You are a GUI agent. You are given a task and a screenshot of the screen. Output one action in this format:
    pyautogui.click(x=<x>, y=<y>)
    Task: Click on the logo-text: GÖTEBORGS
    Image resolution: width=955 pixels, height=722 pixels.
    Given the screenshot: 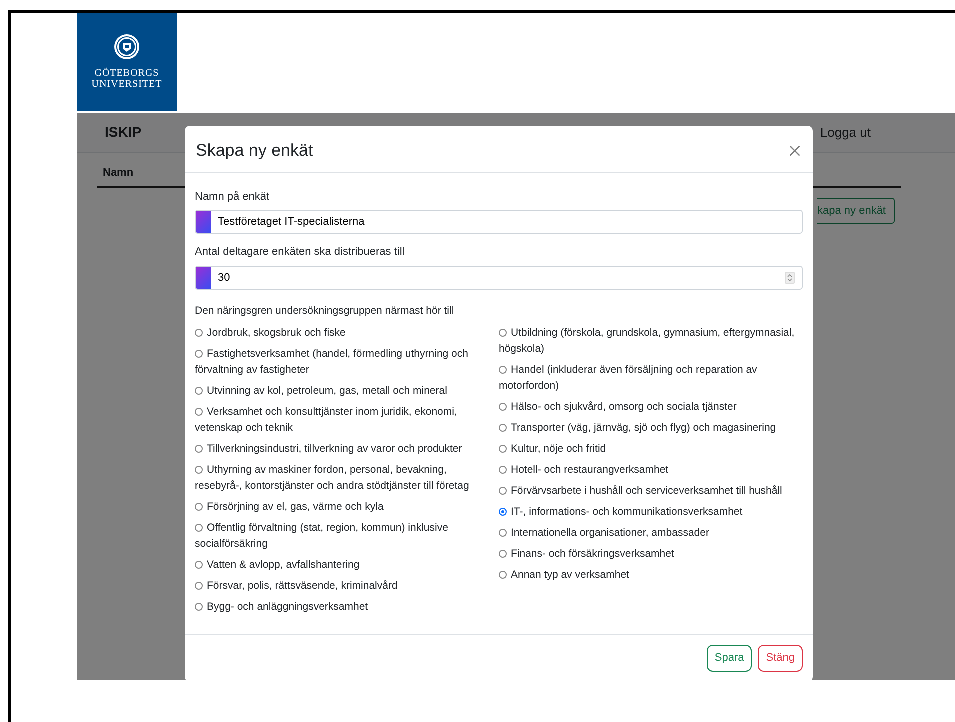 What is the action you would take?
    pyautogui.click(x=127, y=73)
    